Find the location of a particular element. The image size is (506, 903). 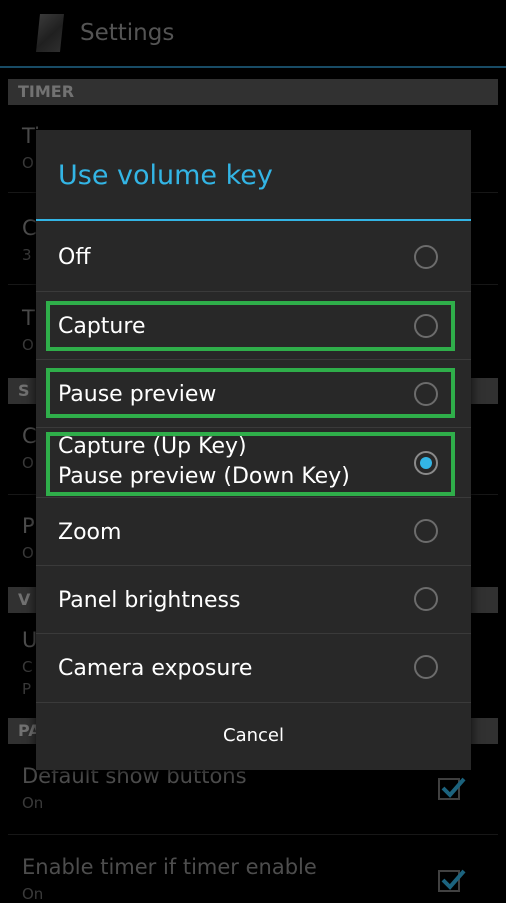

cancel-button: Cancel is located at coordinates (253, 736).